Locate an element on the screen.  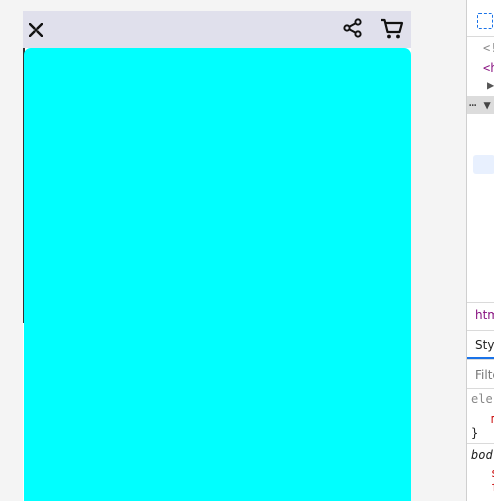
tabs-divider is located at coordinates (480, 359).